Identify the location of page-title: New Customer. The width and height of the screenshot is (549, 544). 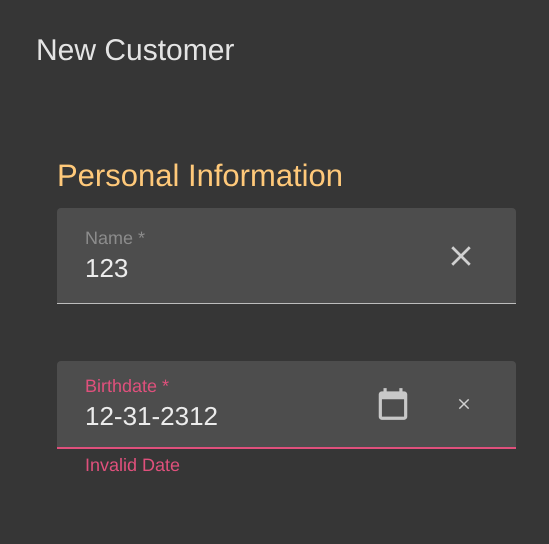
(136, 51).